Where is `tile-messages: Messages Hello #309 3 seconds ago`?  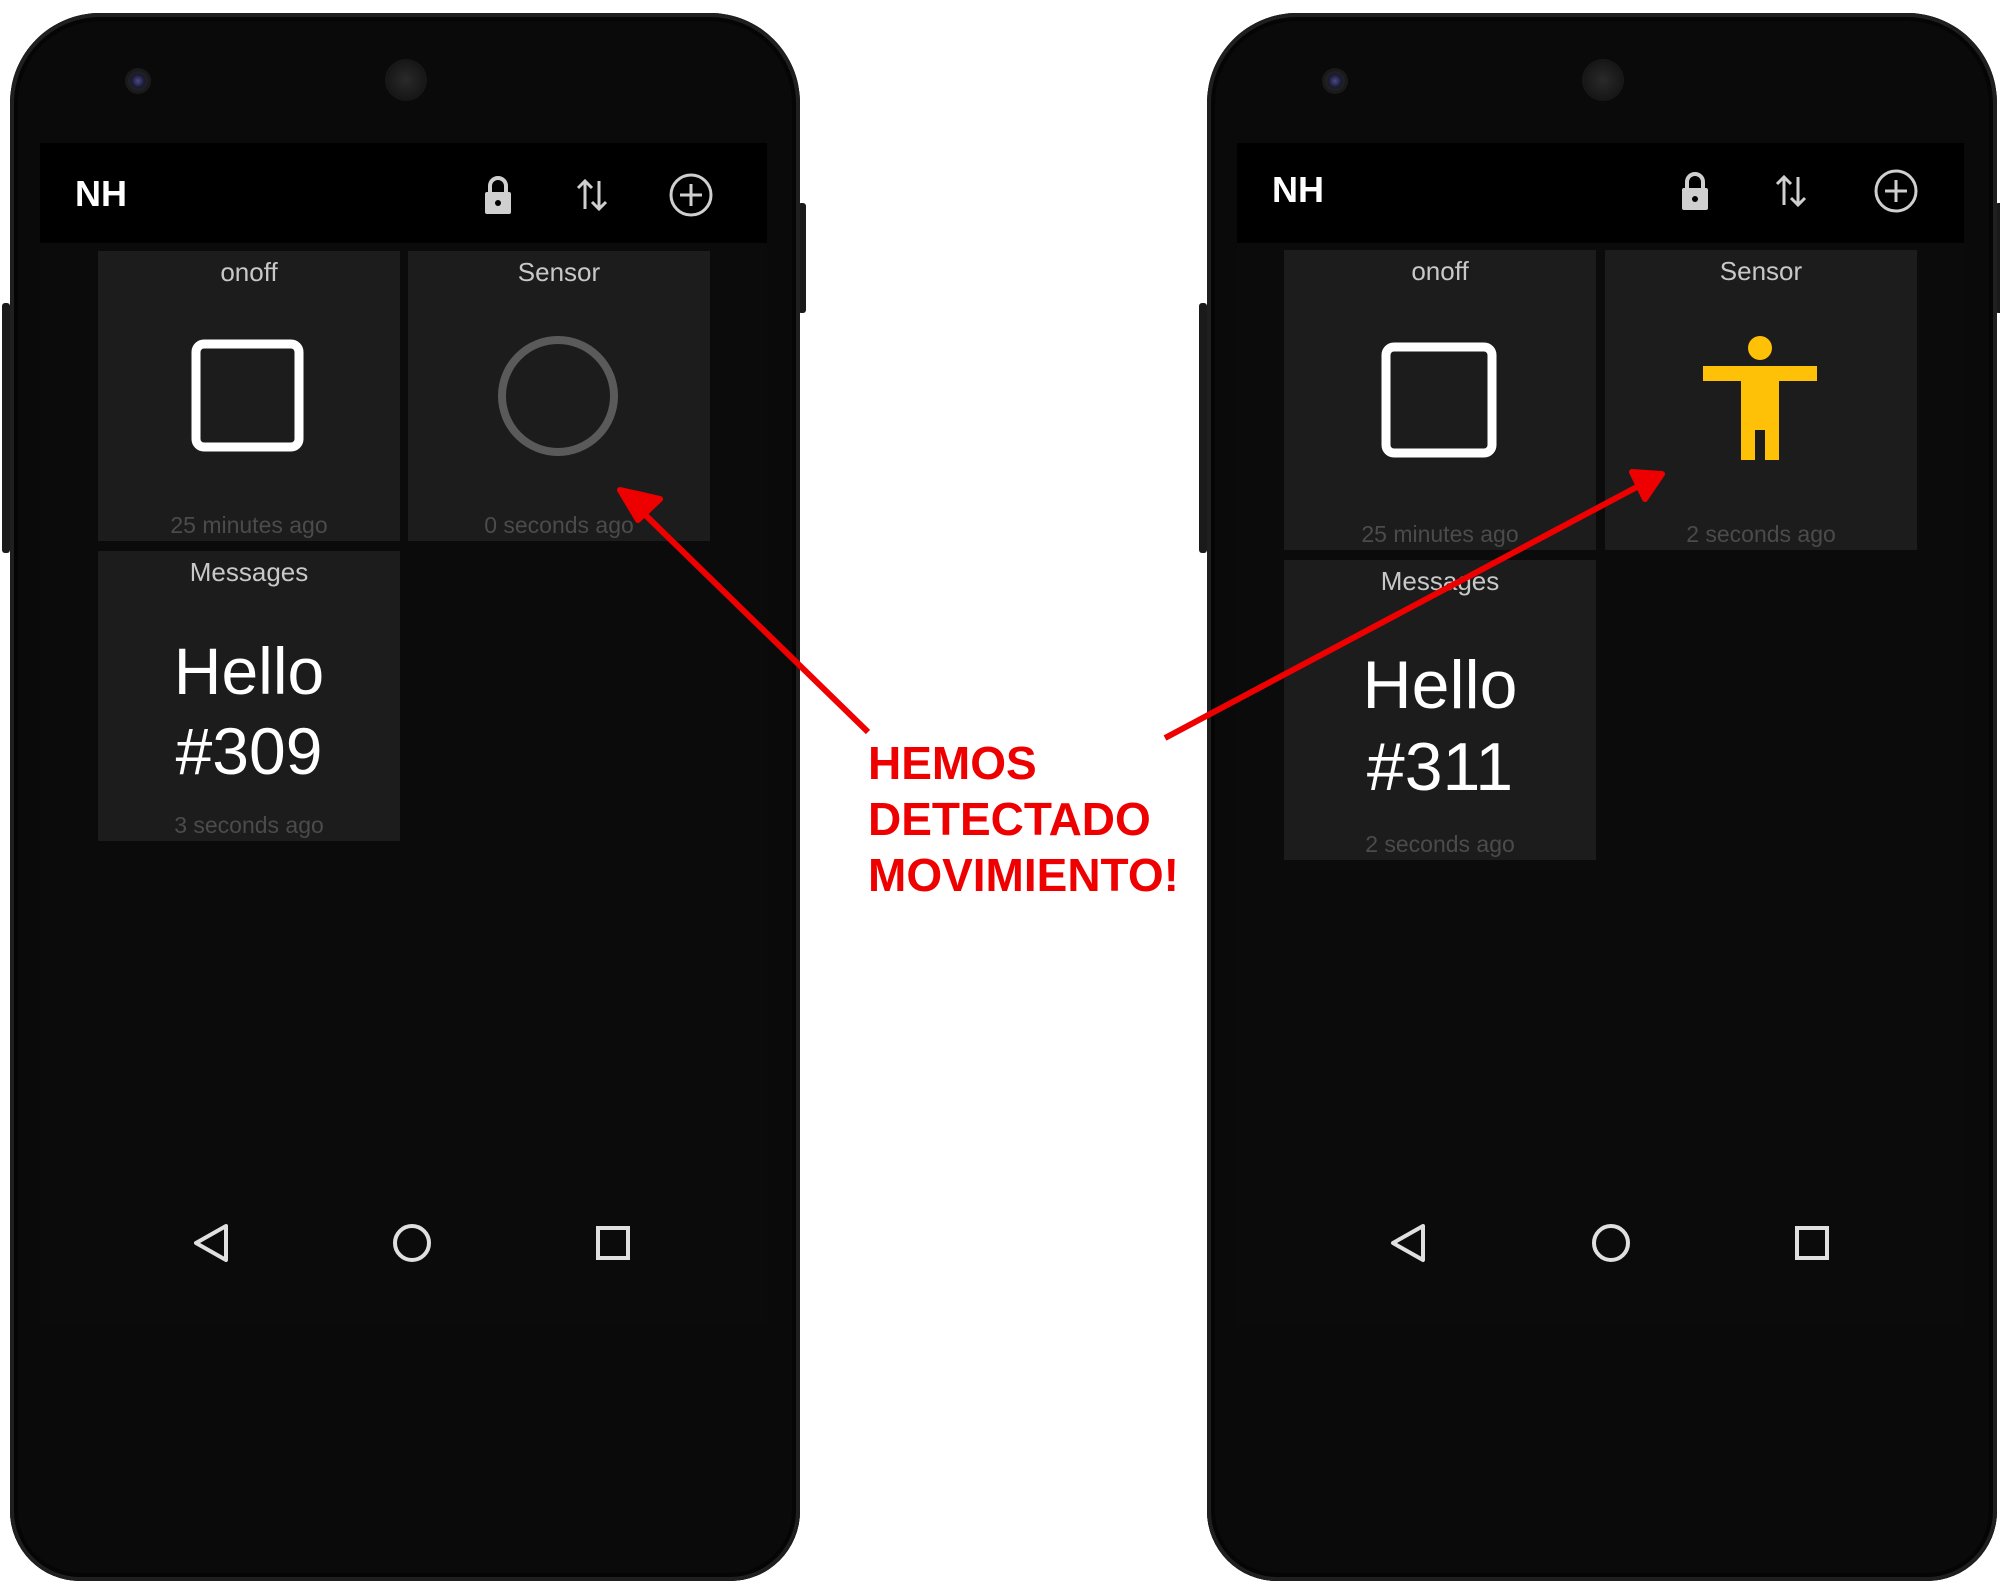
tile-messages: Messages Hello #309 3 seconds ago is located at coordinates (249, 696).